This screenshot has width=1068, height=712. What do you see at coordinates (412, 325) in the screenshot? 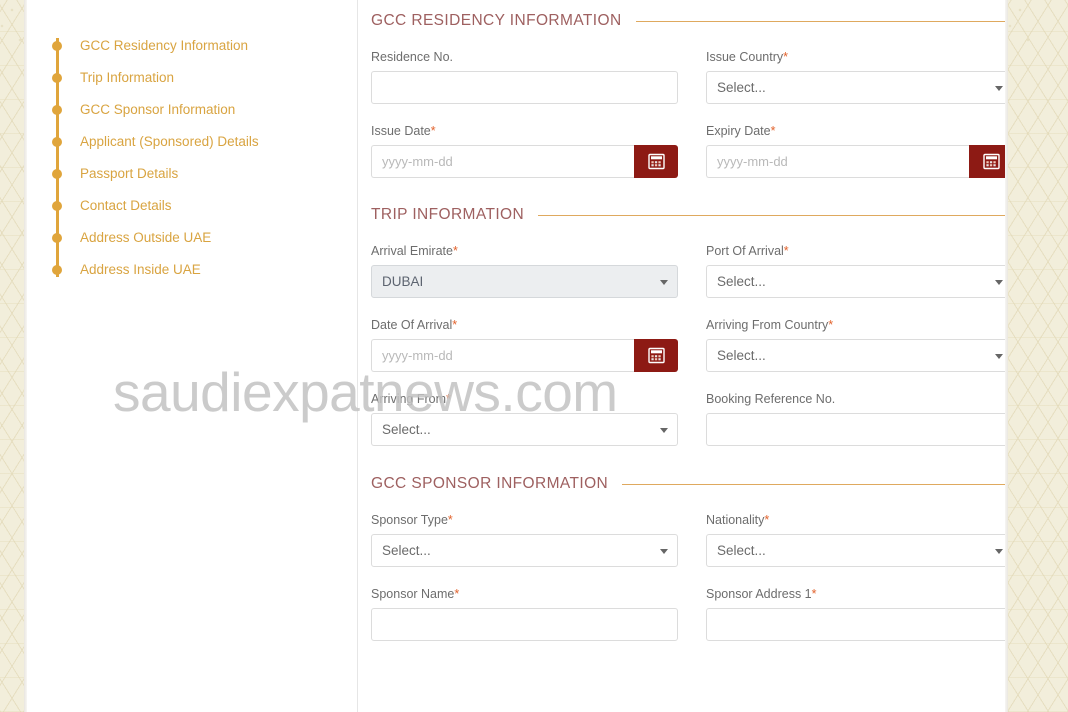
I see `label-text: Date Of Arrival` at bounding box center [412, 325].